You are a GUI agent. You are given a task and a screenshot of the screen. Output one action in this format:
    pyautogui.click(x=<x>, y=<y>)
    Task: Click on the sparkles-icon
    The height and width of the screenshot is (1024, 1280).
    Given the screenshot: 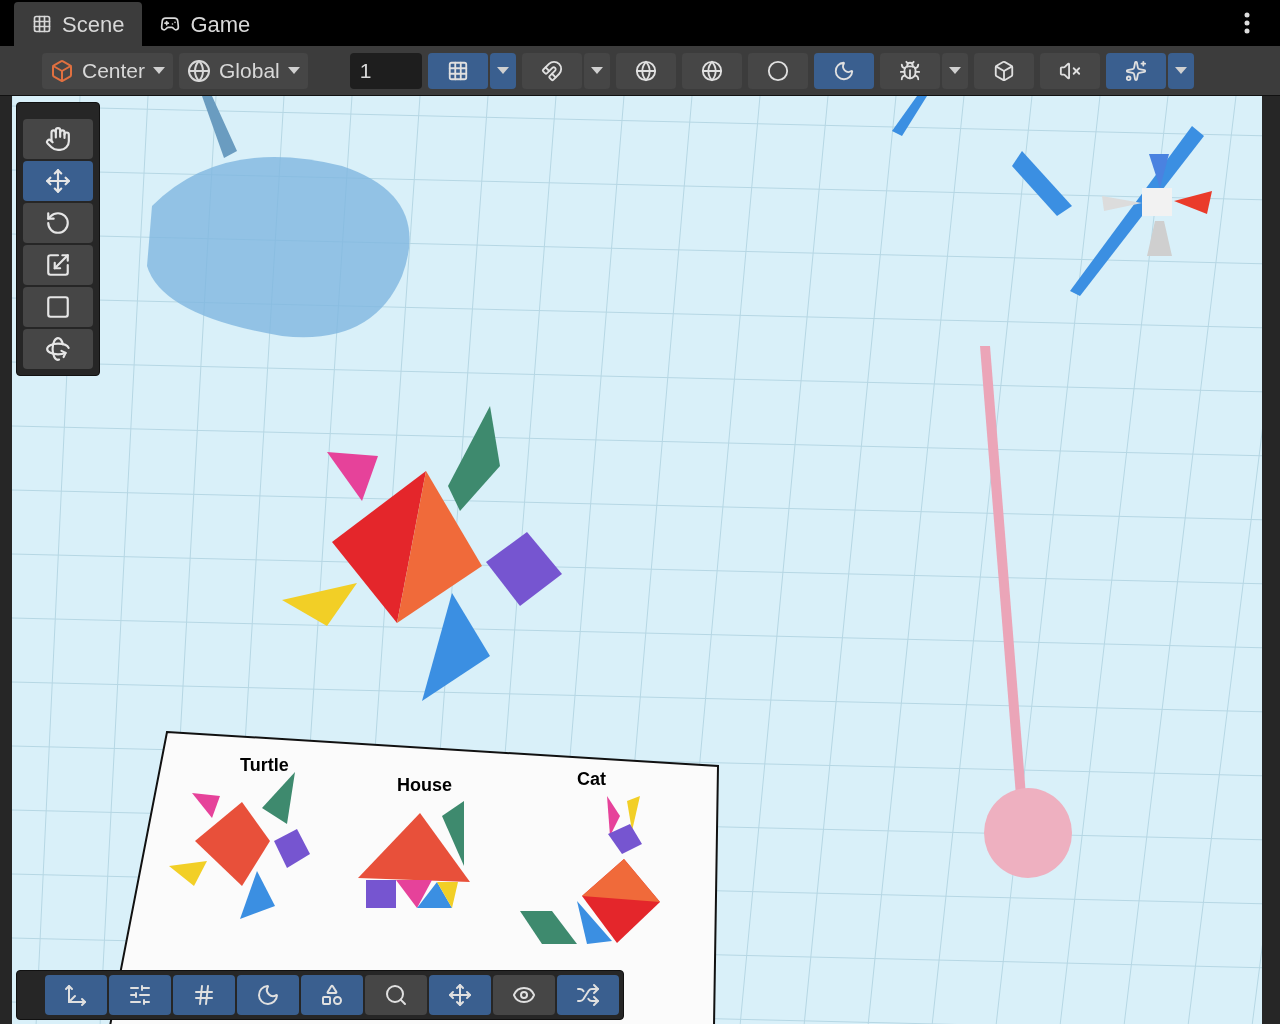 What is the action you would take?
    pyautogui.click(x=1135, y=70)
    